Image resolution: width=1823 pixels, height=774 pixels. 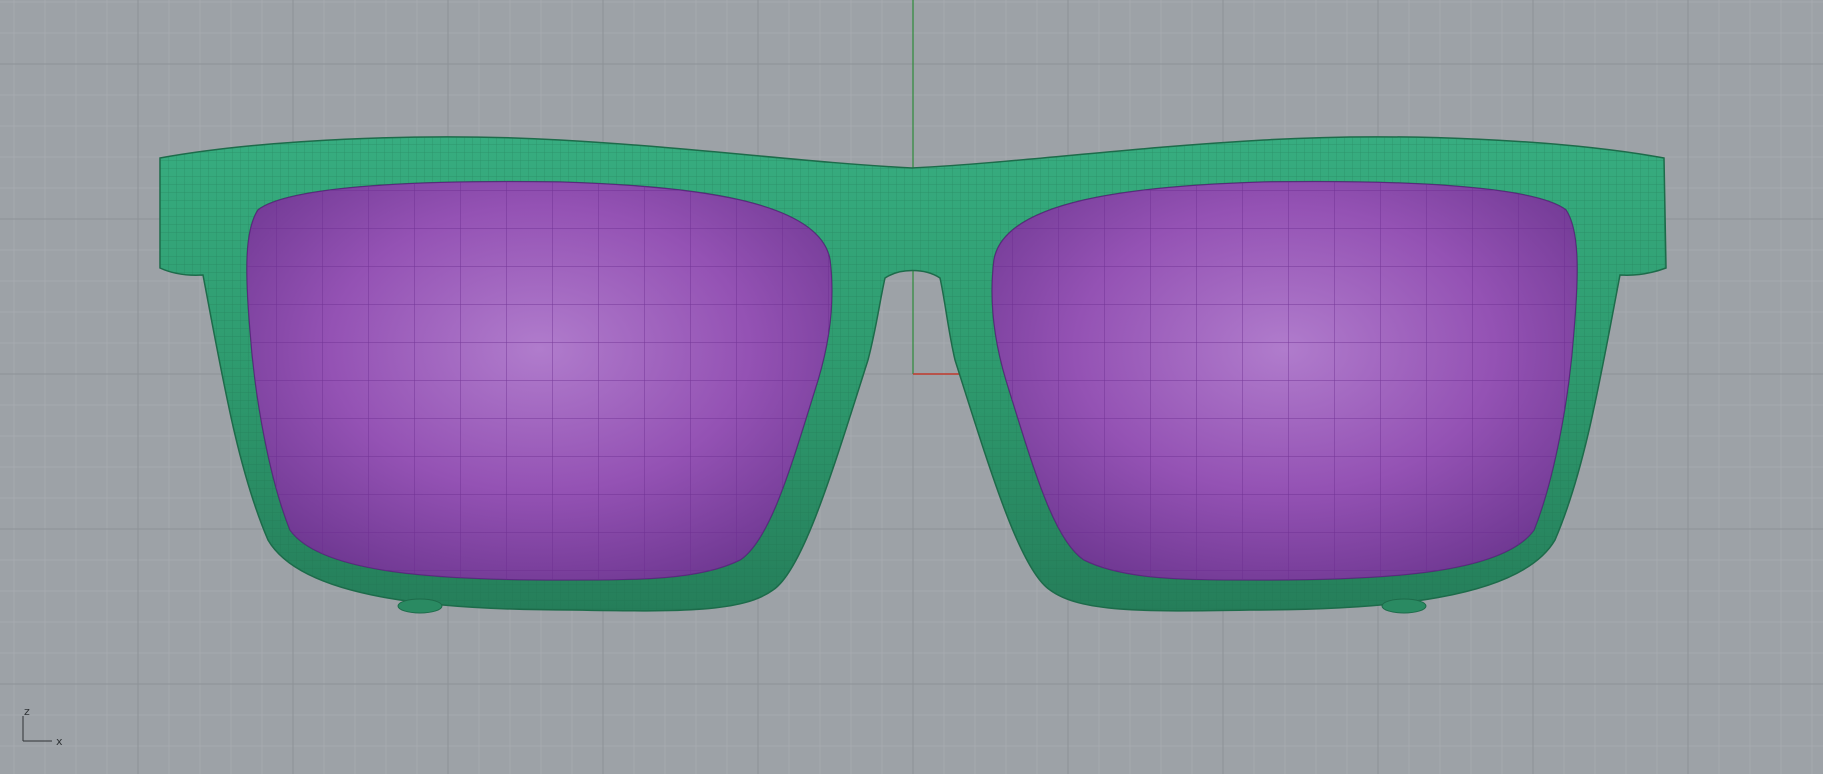 What do you see at coordinates (1404, 606) in the screenshot?
I see `nose-pad-right` at bounding box center [1404, 606].